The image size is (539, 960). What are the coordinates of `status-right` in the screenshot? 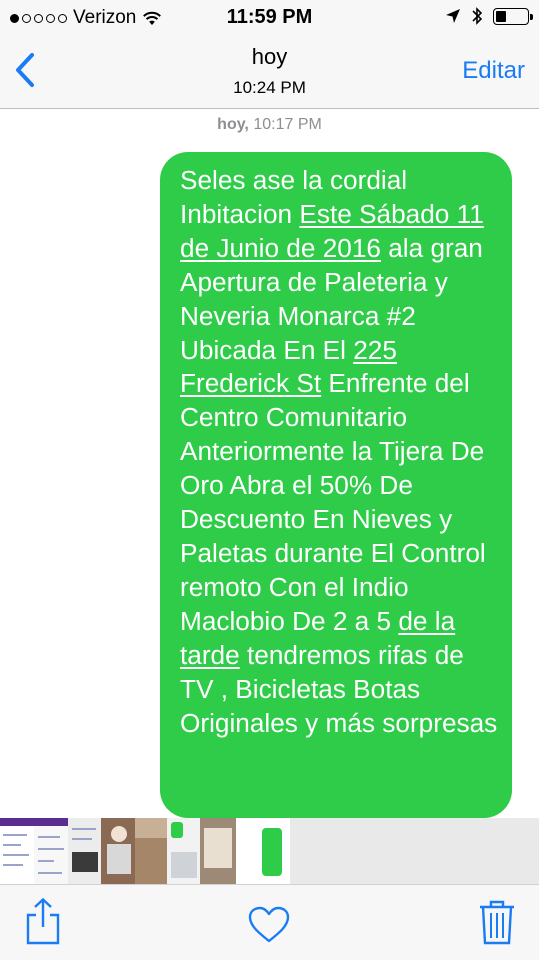 It's located at (489, 16).